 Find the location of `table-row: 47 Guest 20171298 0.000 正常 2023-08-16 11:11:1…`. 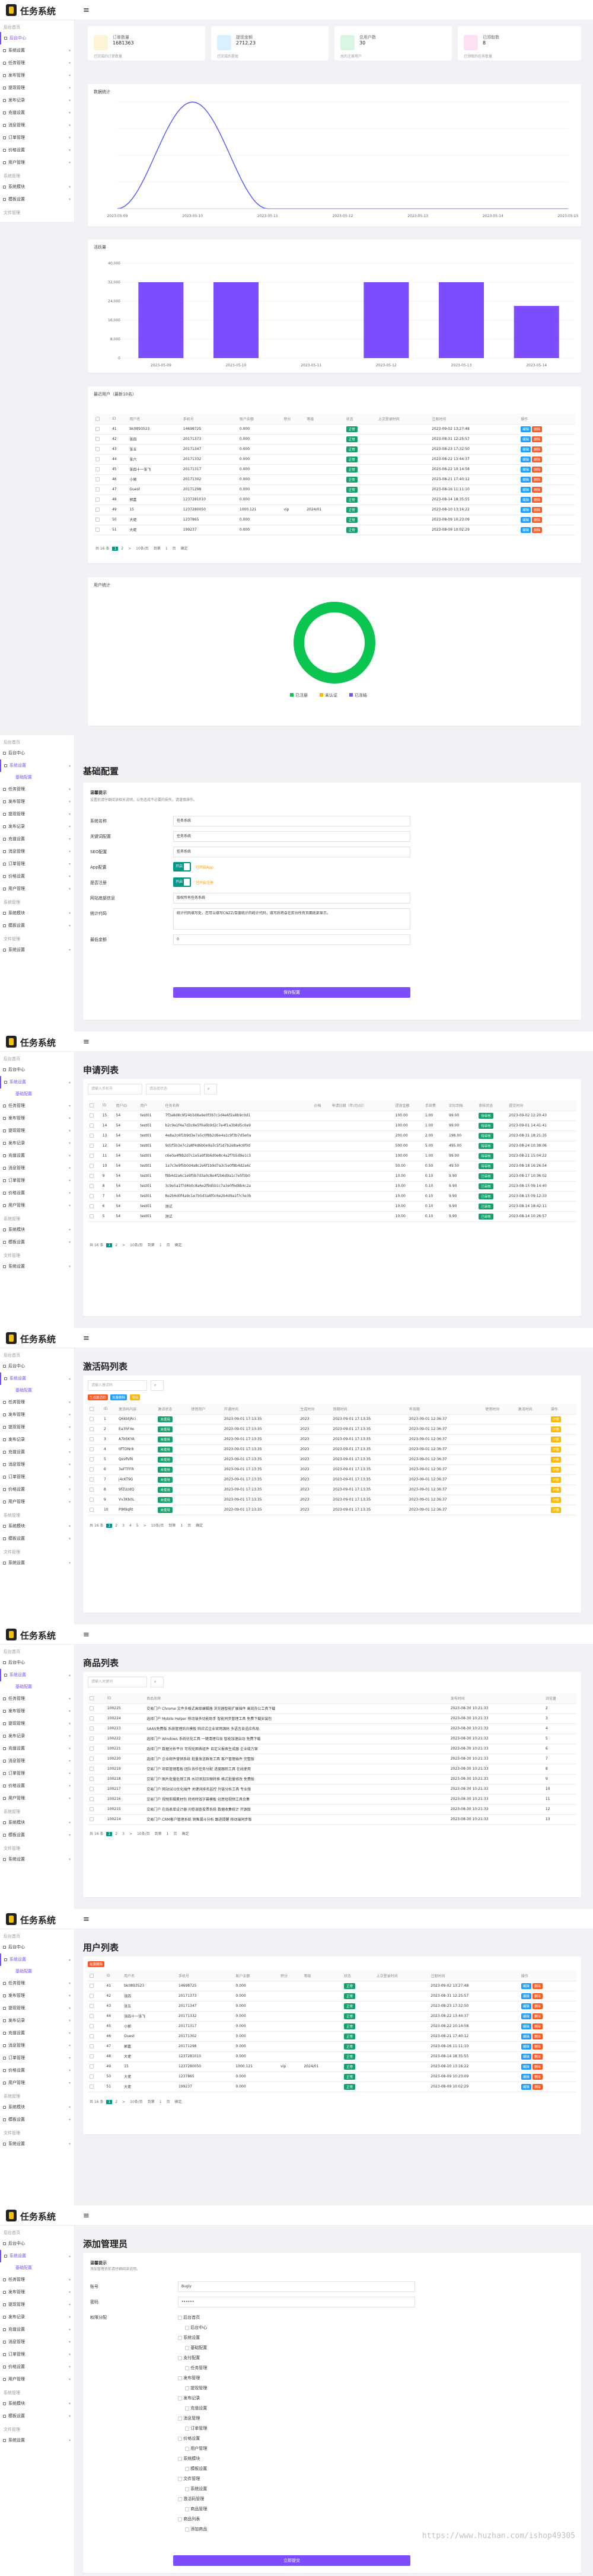

table-row: 47 Guest 20171298 0.000 正常 2023-08-16 11:11:1… is located at coordinates (334, 489).